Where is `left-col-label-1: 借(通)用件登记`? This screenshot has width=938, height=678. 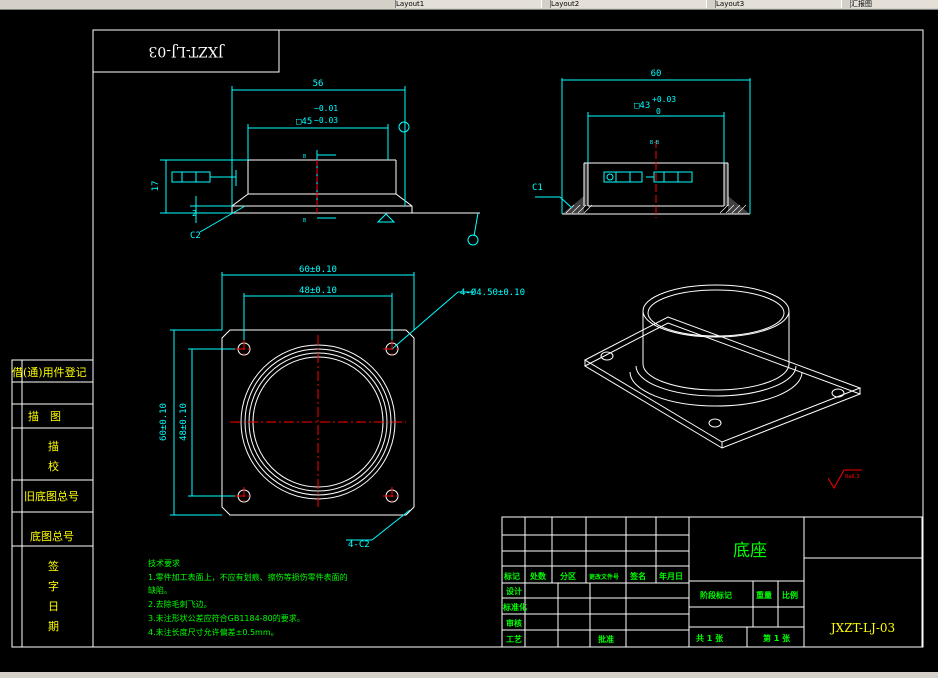 left-col-label-1: 借(通)用件登记 is located at coordinates (49, 372).